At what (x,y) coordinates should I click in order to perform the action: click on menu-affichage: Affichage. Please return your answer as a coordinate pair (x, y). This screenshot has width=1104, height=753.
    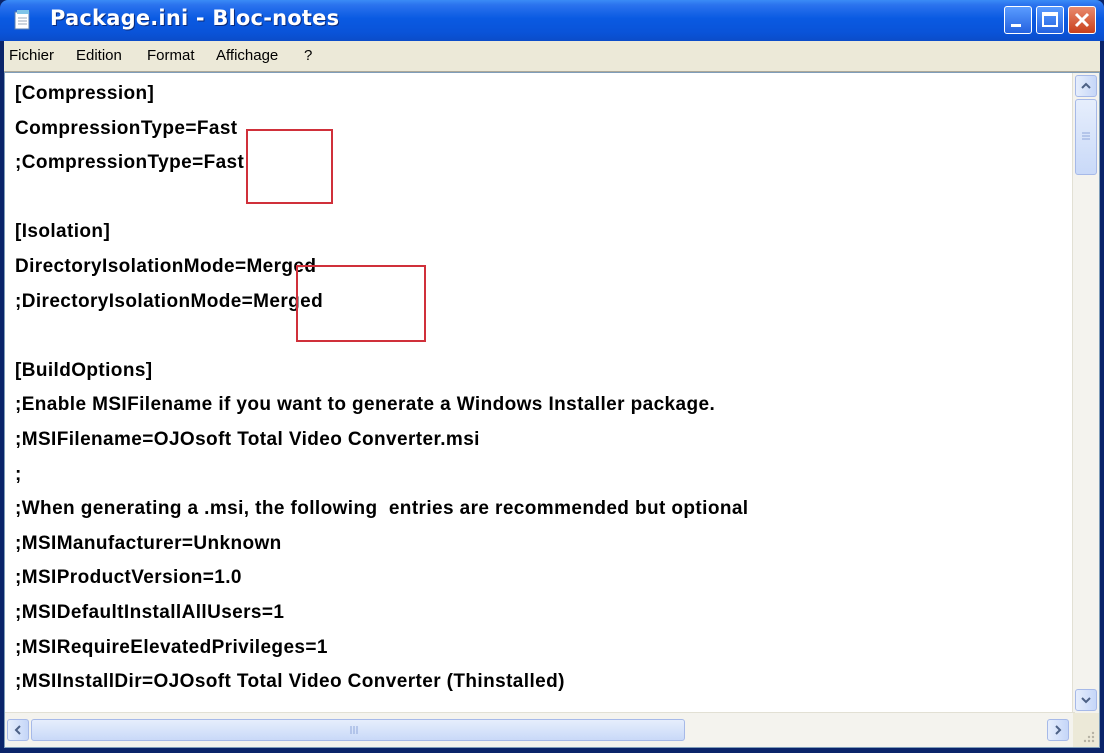
    Looking at the image, I should click on (247, 55).